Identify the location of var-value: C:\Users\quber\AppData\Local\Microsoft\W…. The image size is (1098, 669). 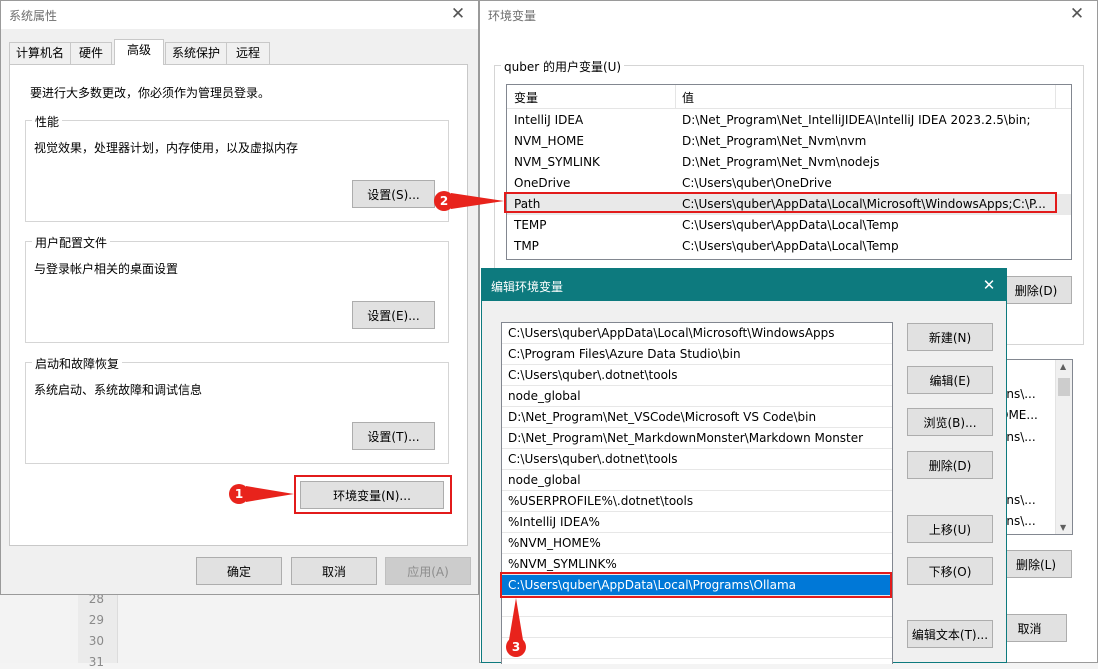
(864, 204).